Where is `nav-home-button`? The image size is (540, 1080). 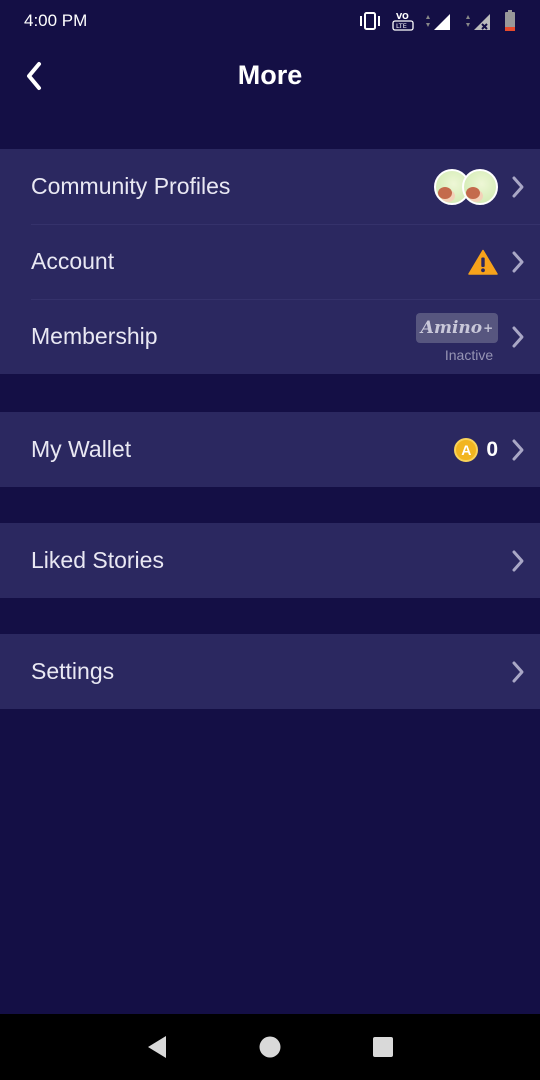
nav-home-button is located at coordinates (270, 1047).